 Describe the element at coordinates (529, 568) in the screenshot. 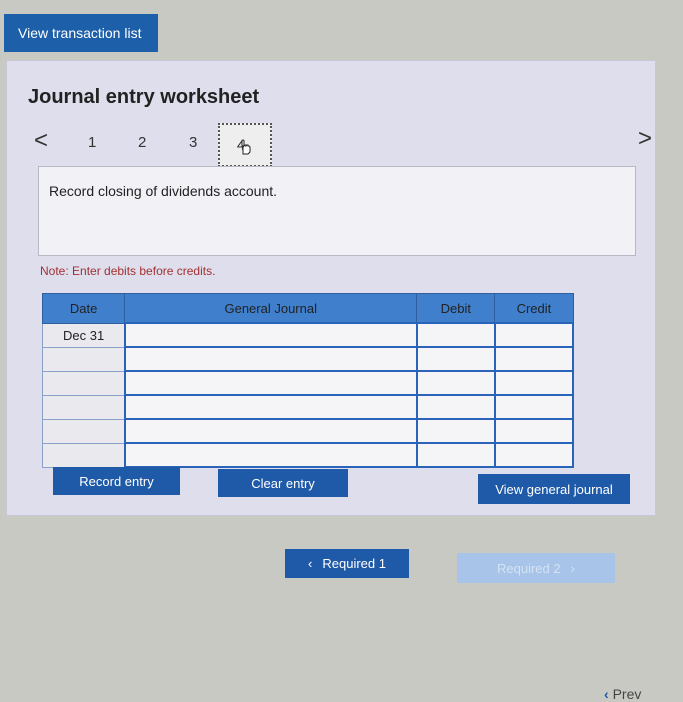

I see `required-2-label: Required 2` at that location.